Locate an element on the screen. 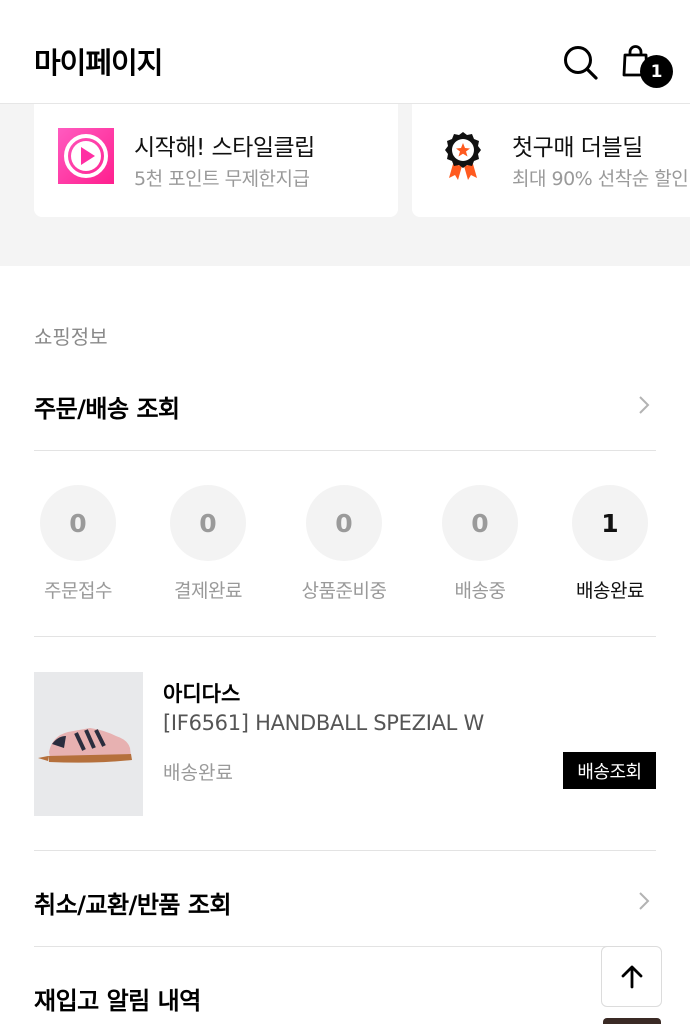  status-label: 배송중 is located at coordinates (480, 591).